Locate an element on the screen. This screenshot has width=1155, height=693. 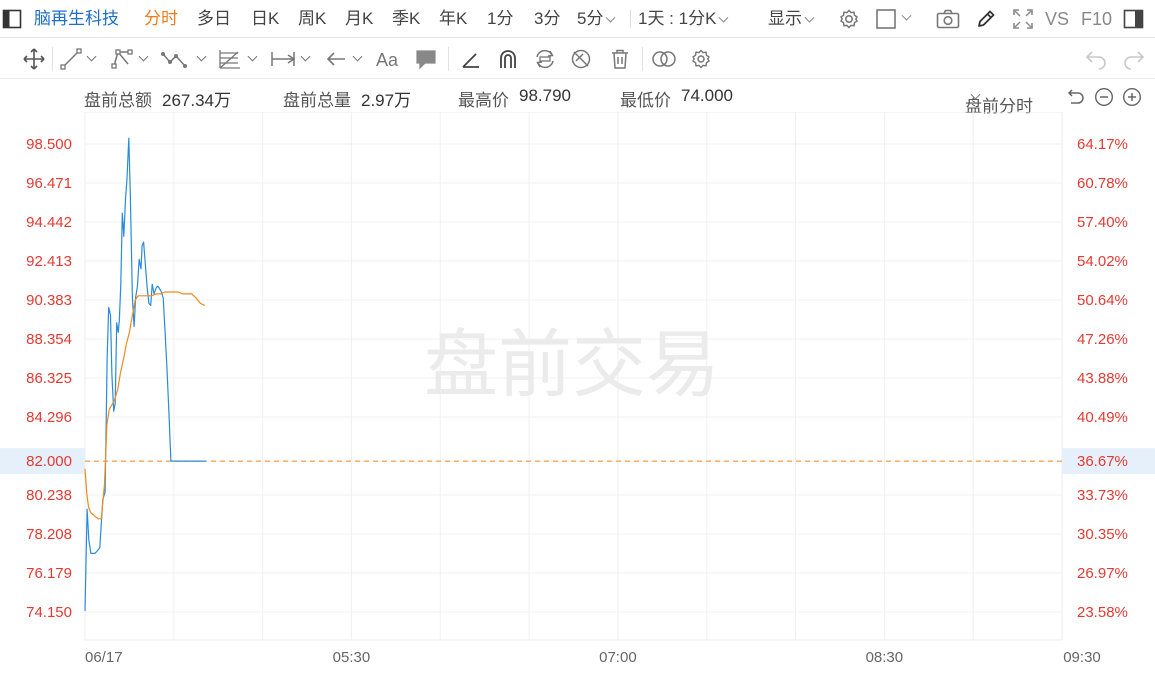
sidebar-toggle-icon is located at coordinates (12, 19).